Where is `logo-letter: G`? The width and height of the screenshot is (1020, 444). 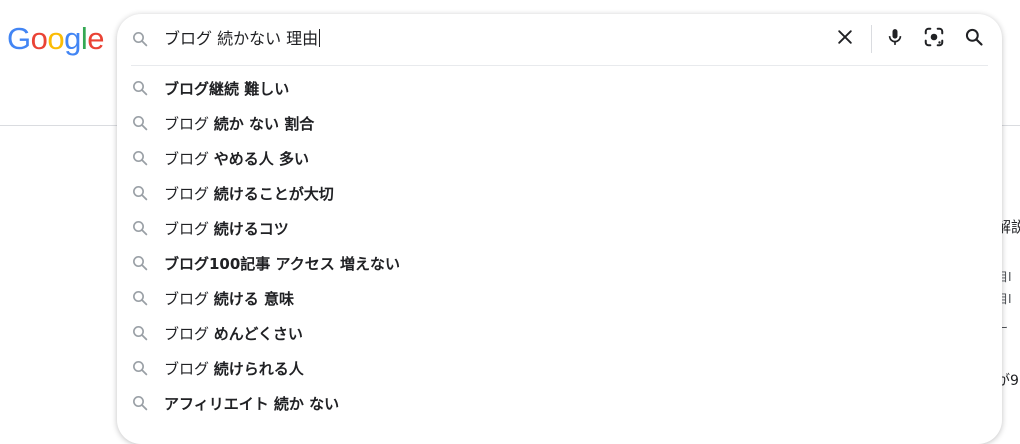
logo-letter: G is located at coordinates (19, 38).